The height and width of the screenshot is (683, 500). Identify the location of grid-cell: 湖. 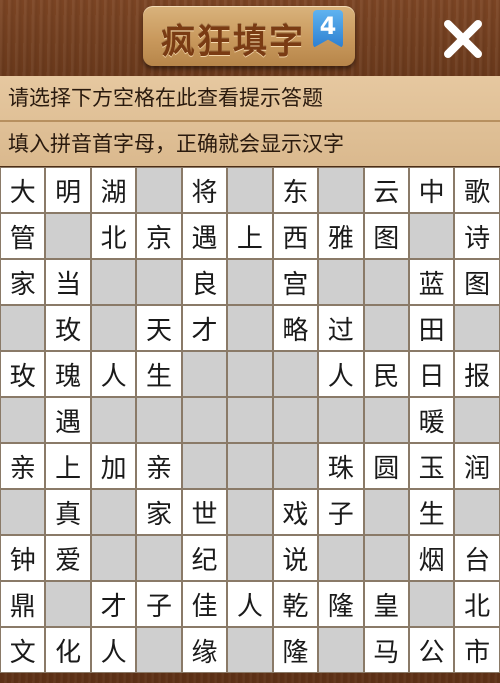
(113, 190).